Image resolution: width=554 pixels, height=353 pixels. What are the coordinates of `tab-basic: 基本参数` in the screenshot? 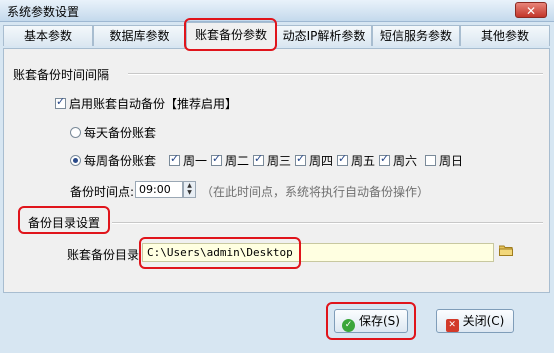 It's located at (48, 35).